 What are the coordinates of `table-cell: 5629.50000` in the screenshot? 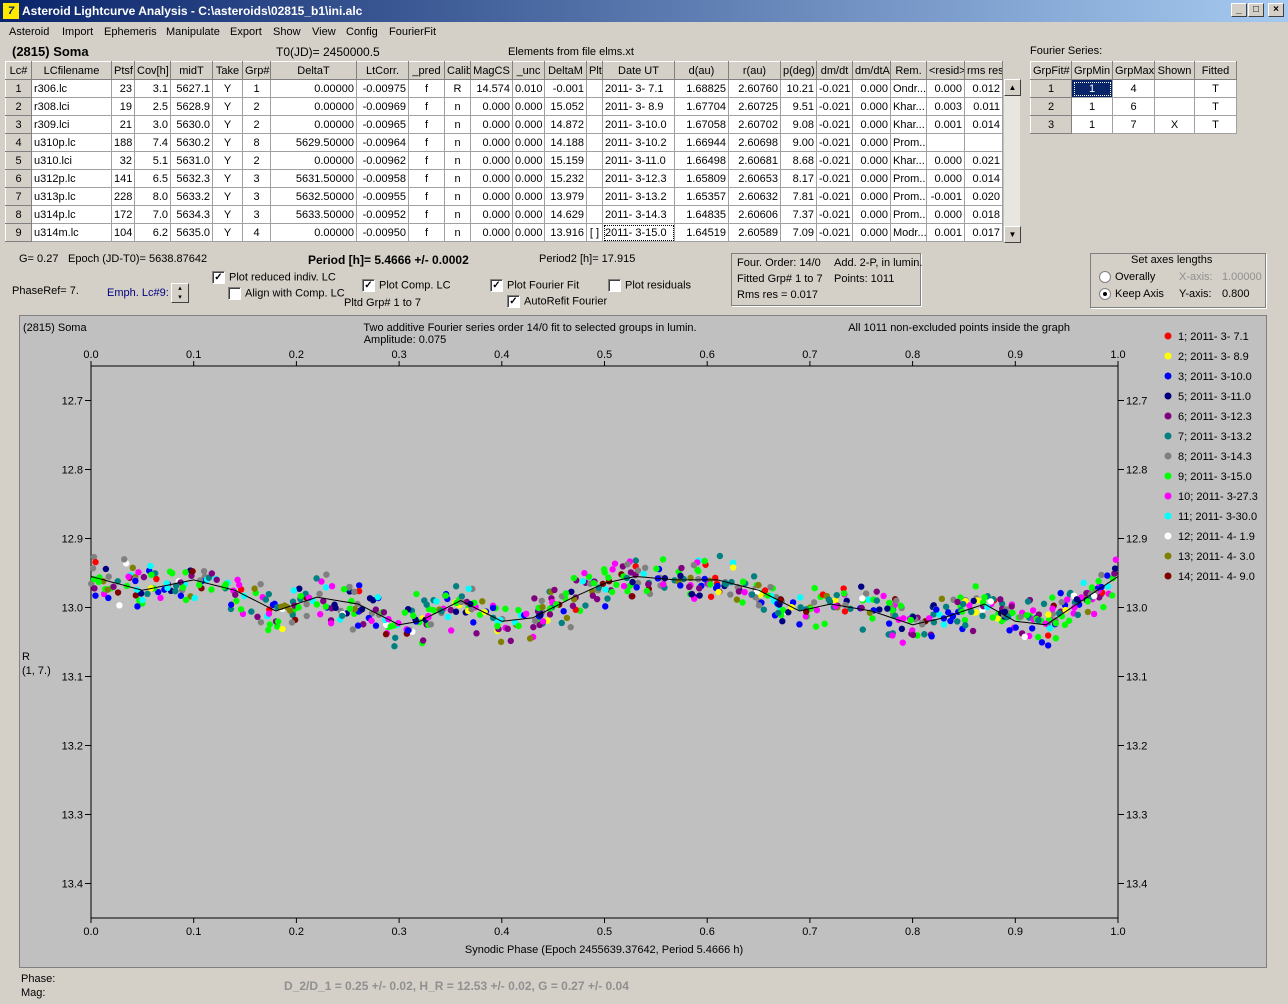 It's located at (313, 142).